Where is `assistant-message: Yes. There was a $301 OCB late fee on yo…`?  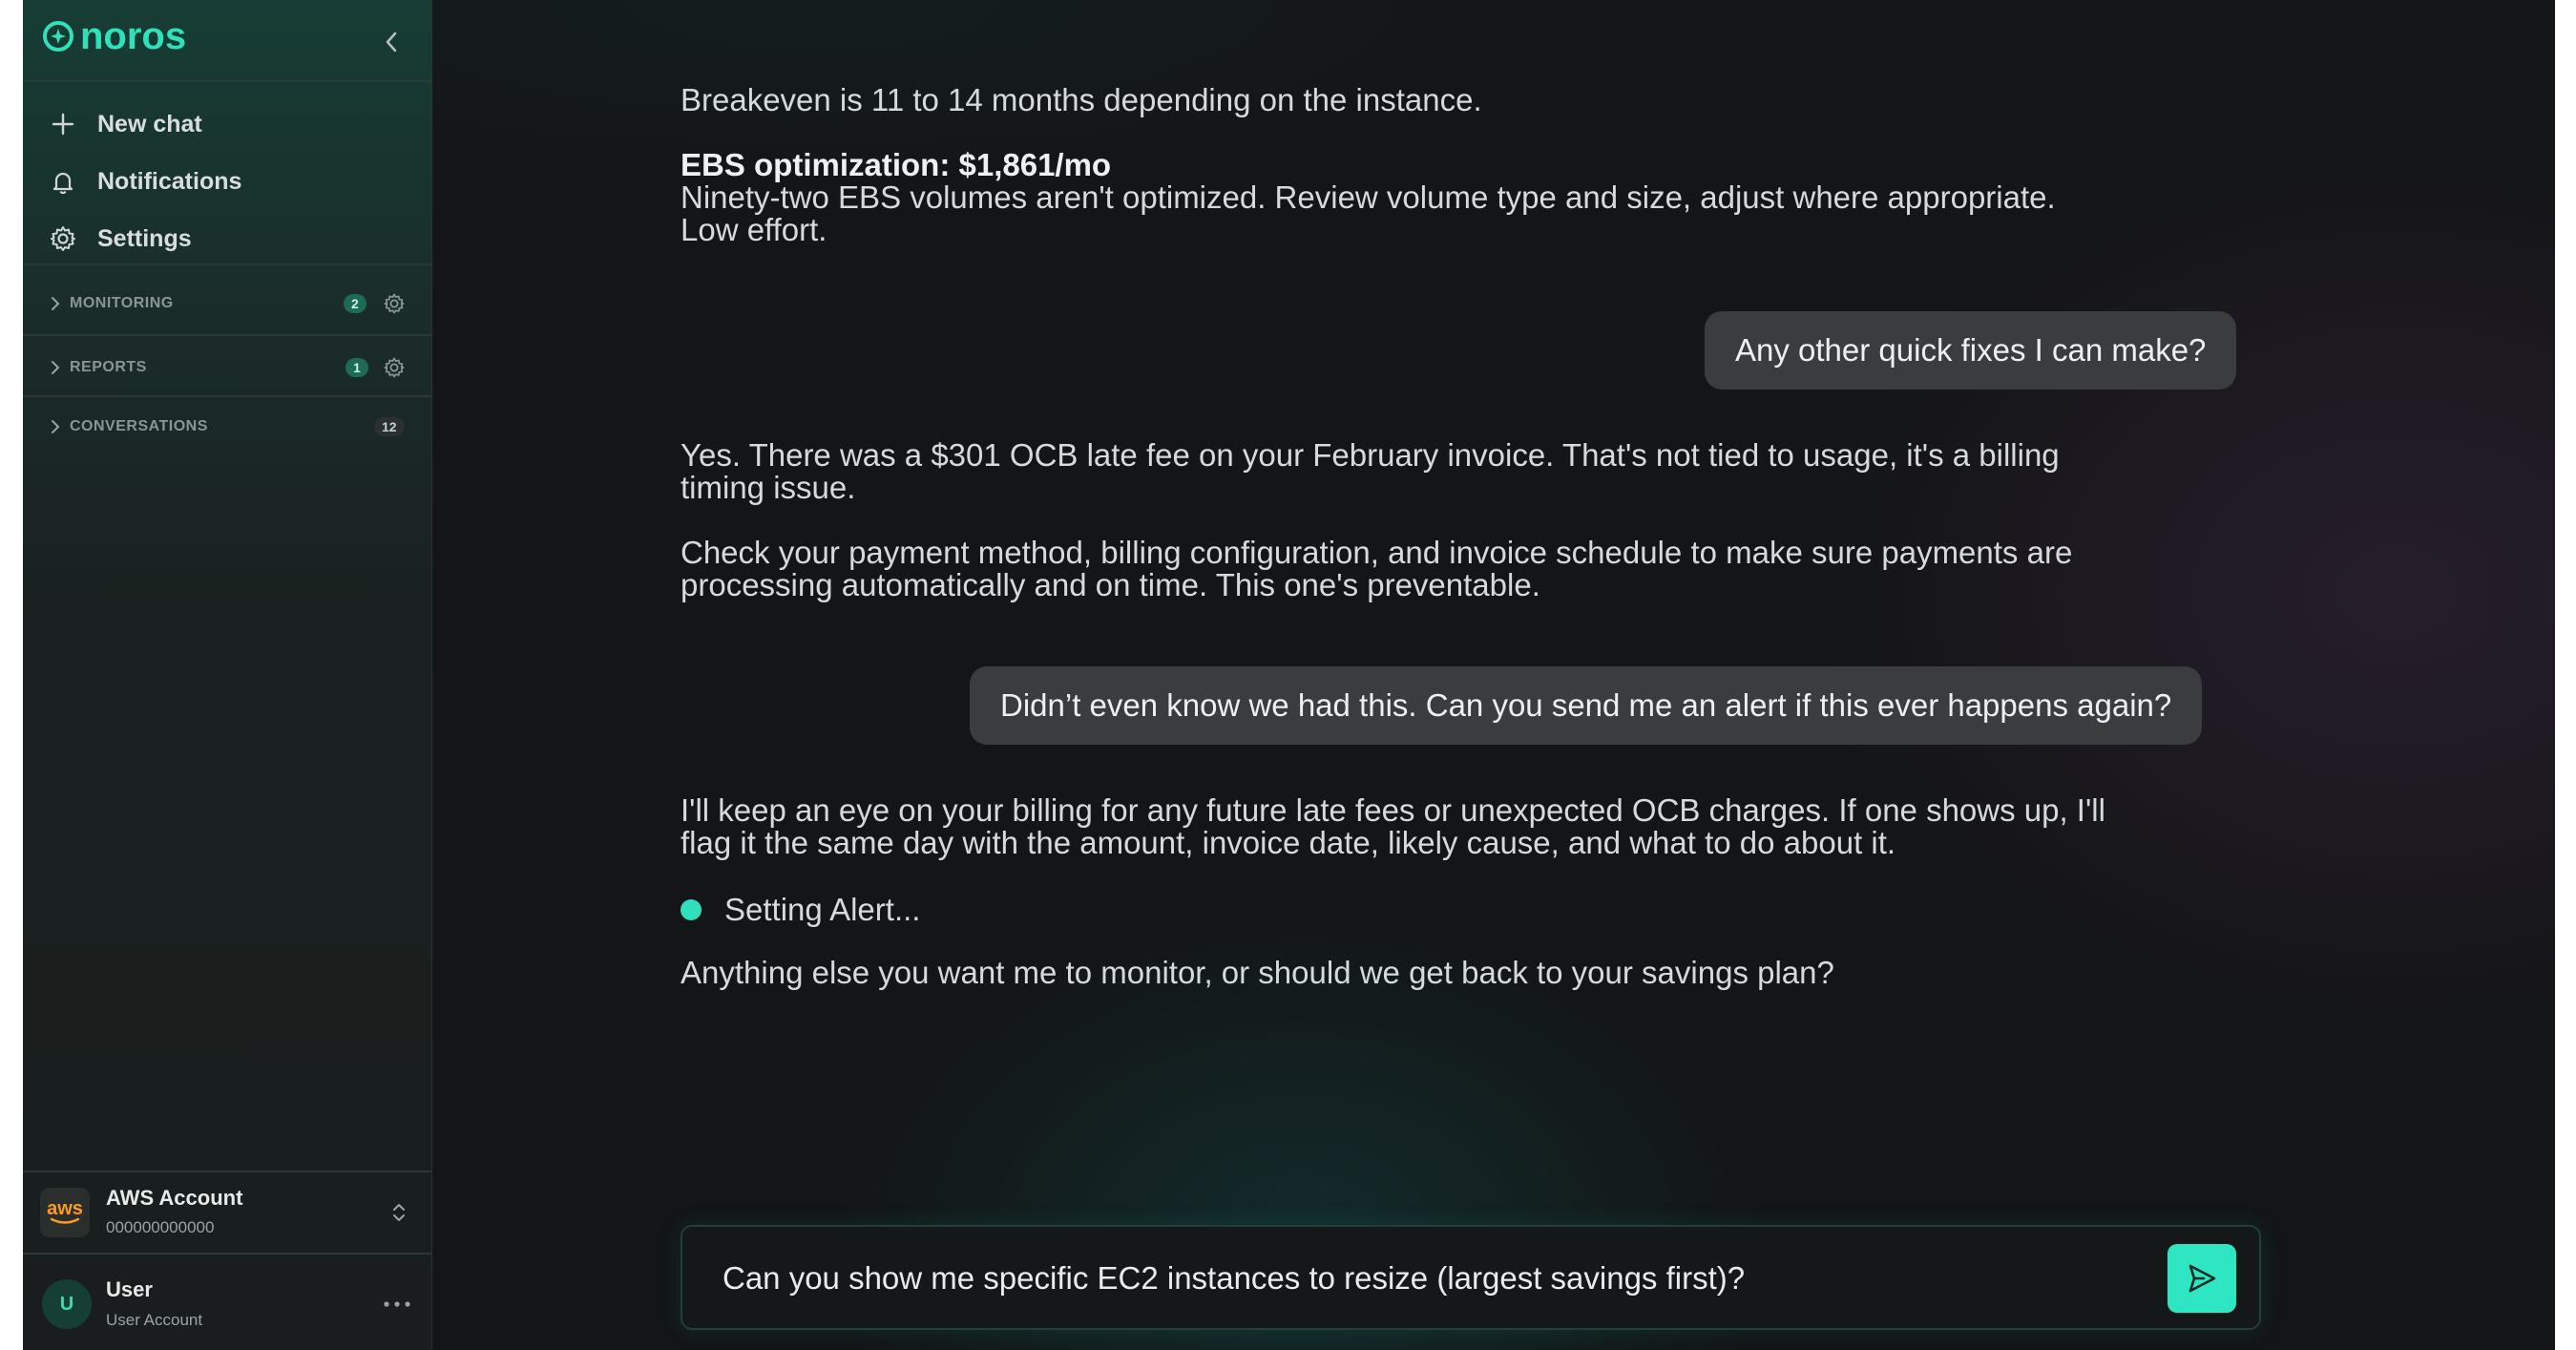
assistant-message: Yes. There was a $301 OCB late fee on yo… is located at coordinates (1425, 471).